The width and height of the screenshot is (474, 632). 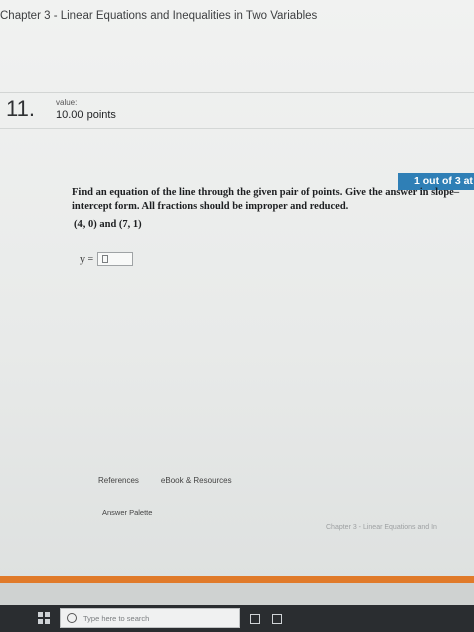 What do you see at coordinates (115, 259) in the screenshot?
I see `answer-input` at bounding box center [115, 259].